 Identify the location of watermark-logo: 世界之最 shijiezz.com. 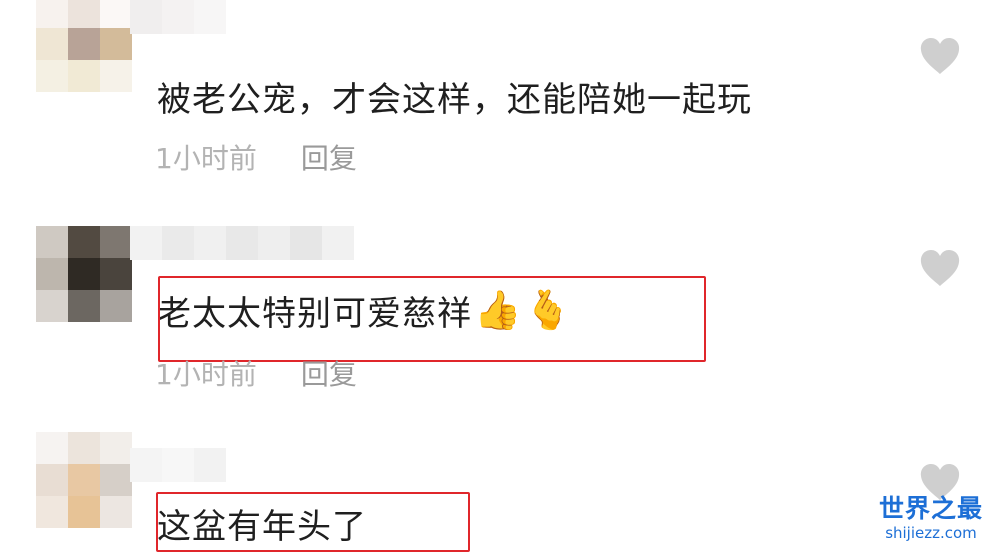
(931, 522).